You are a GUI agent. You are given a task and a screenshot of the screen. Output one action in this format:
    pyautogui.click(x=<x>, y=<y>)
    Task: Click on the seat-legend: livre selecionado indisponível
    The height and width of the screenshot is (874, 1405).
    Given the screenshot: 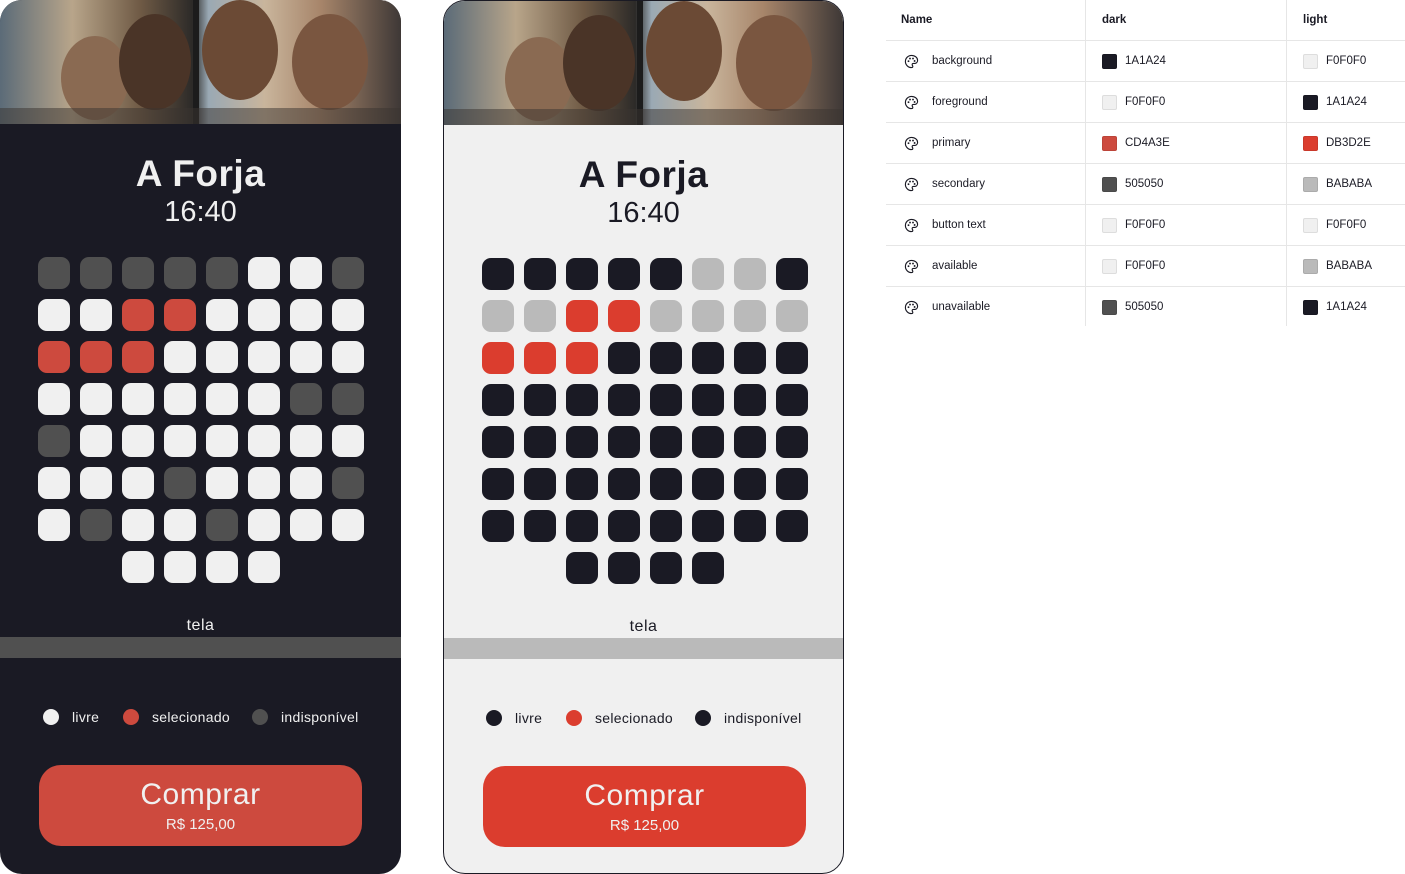 What is the action you would take?
    pyautogui.click(x=200, y=719)
    